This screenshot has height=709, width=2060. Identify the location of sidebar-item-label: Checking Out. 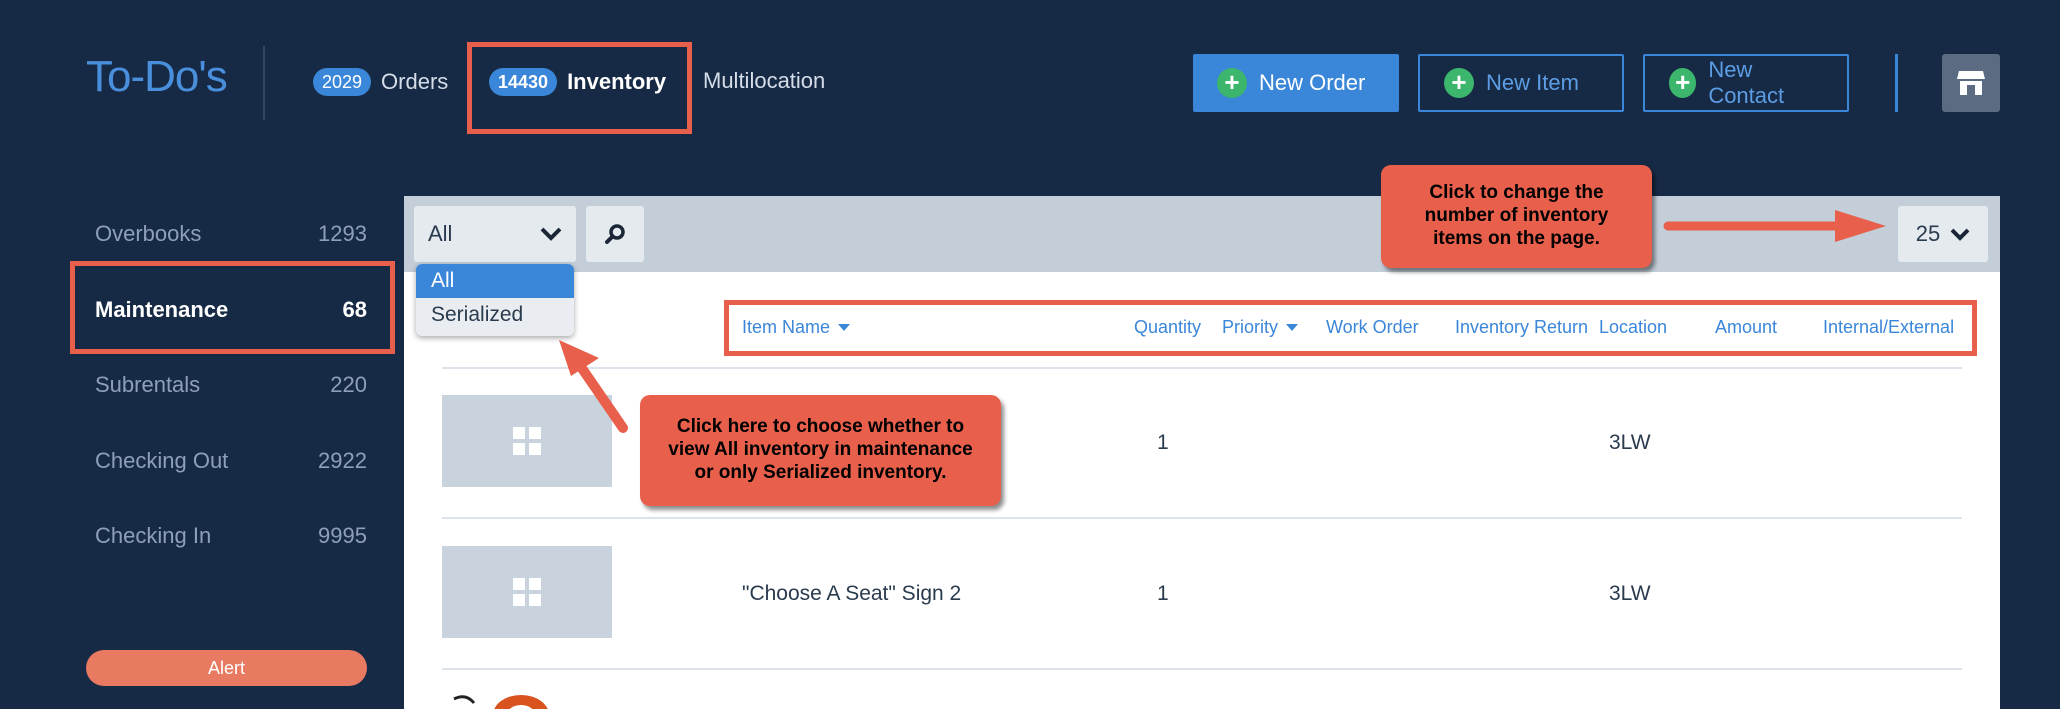
(162, 460).